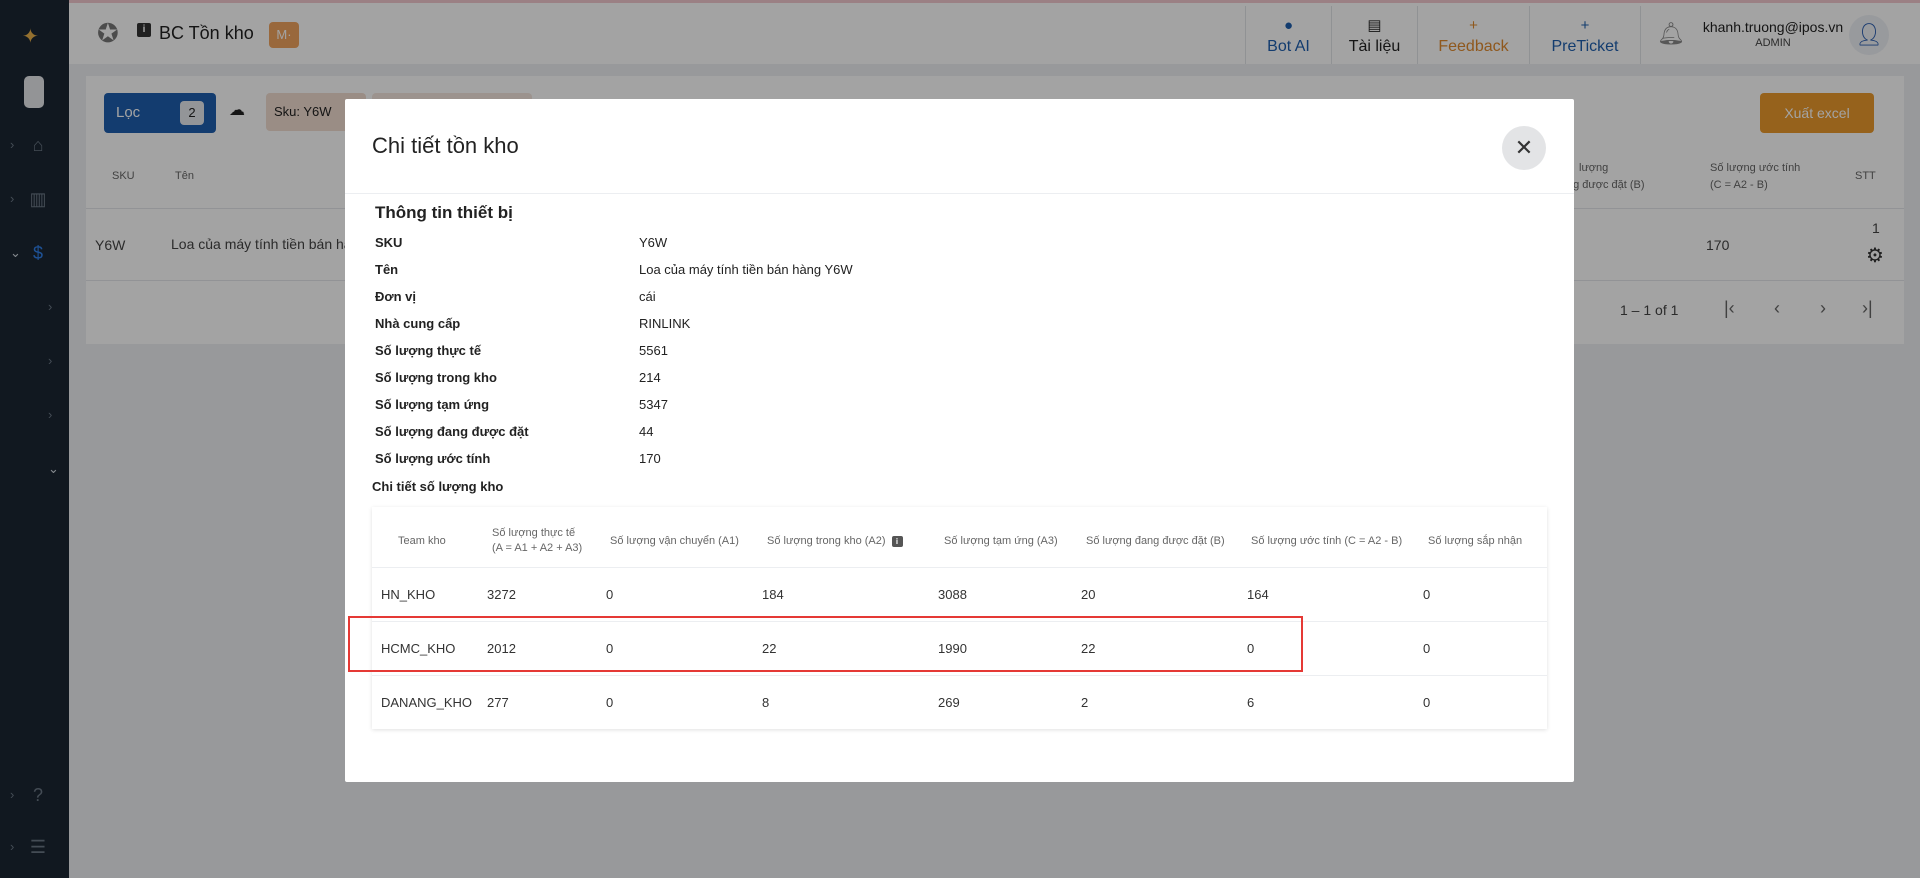 This screenshot has height=878, width=1920. Describe the element at coordinates (1475, 540) in the screenshot. I see `col-header: Số lượng sắp nhận` at that location.